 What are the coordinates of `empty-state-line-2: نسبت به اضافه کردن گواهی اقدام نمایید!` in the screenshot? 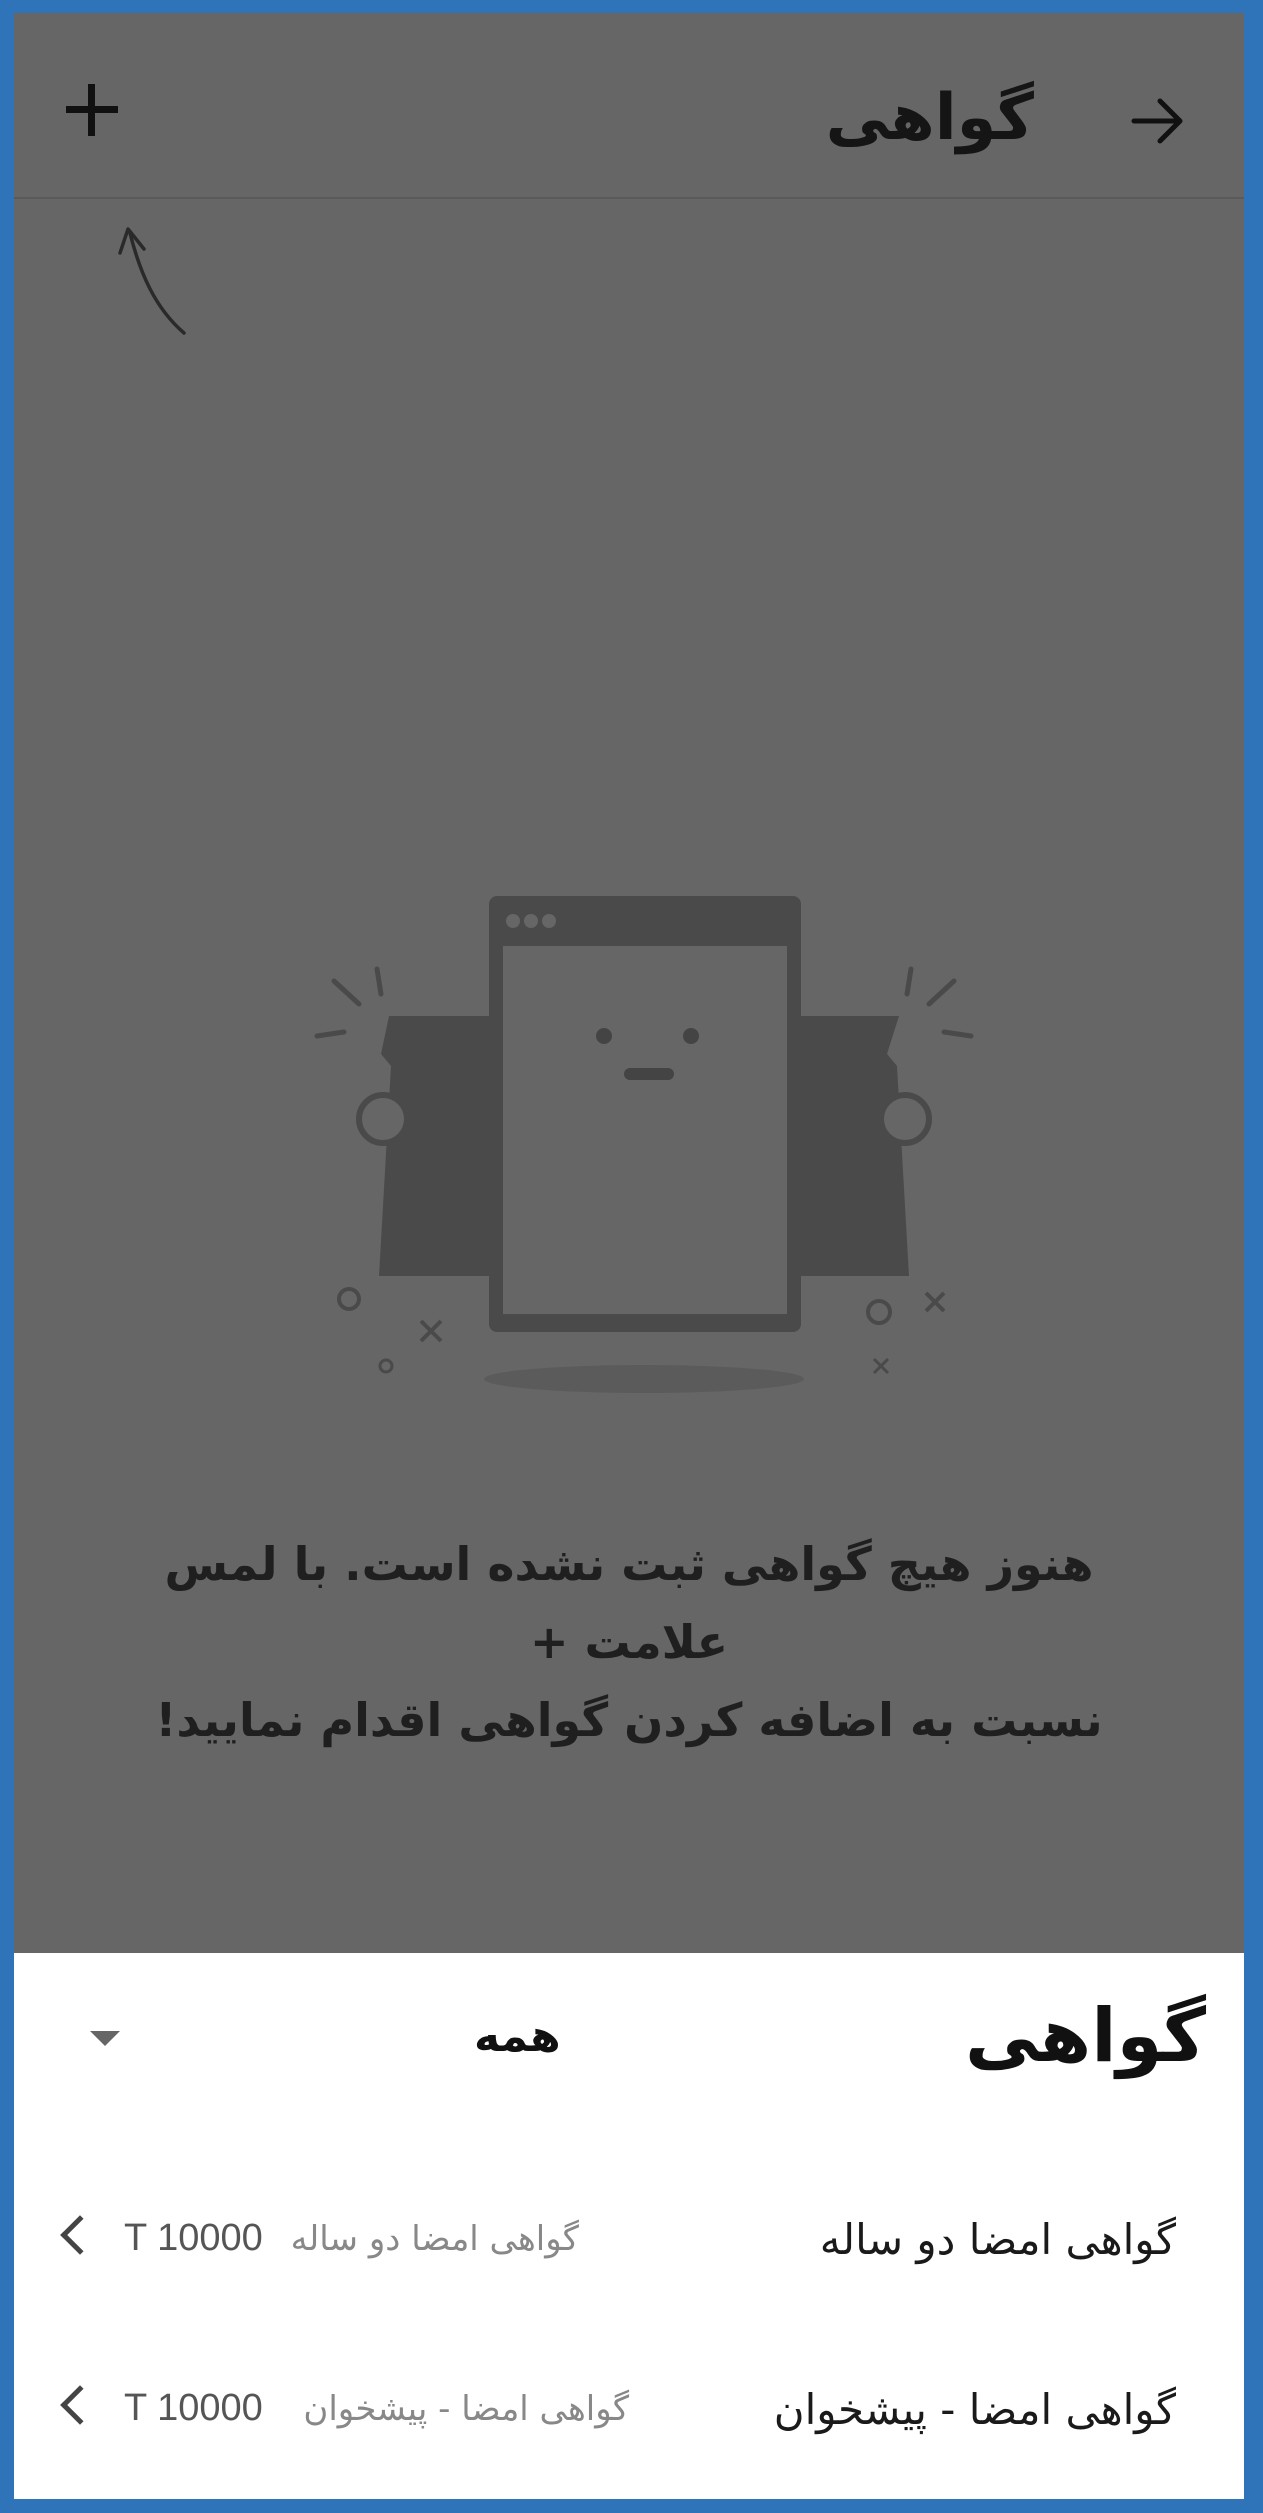 It's located at (629, 1720).